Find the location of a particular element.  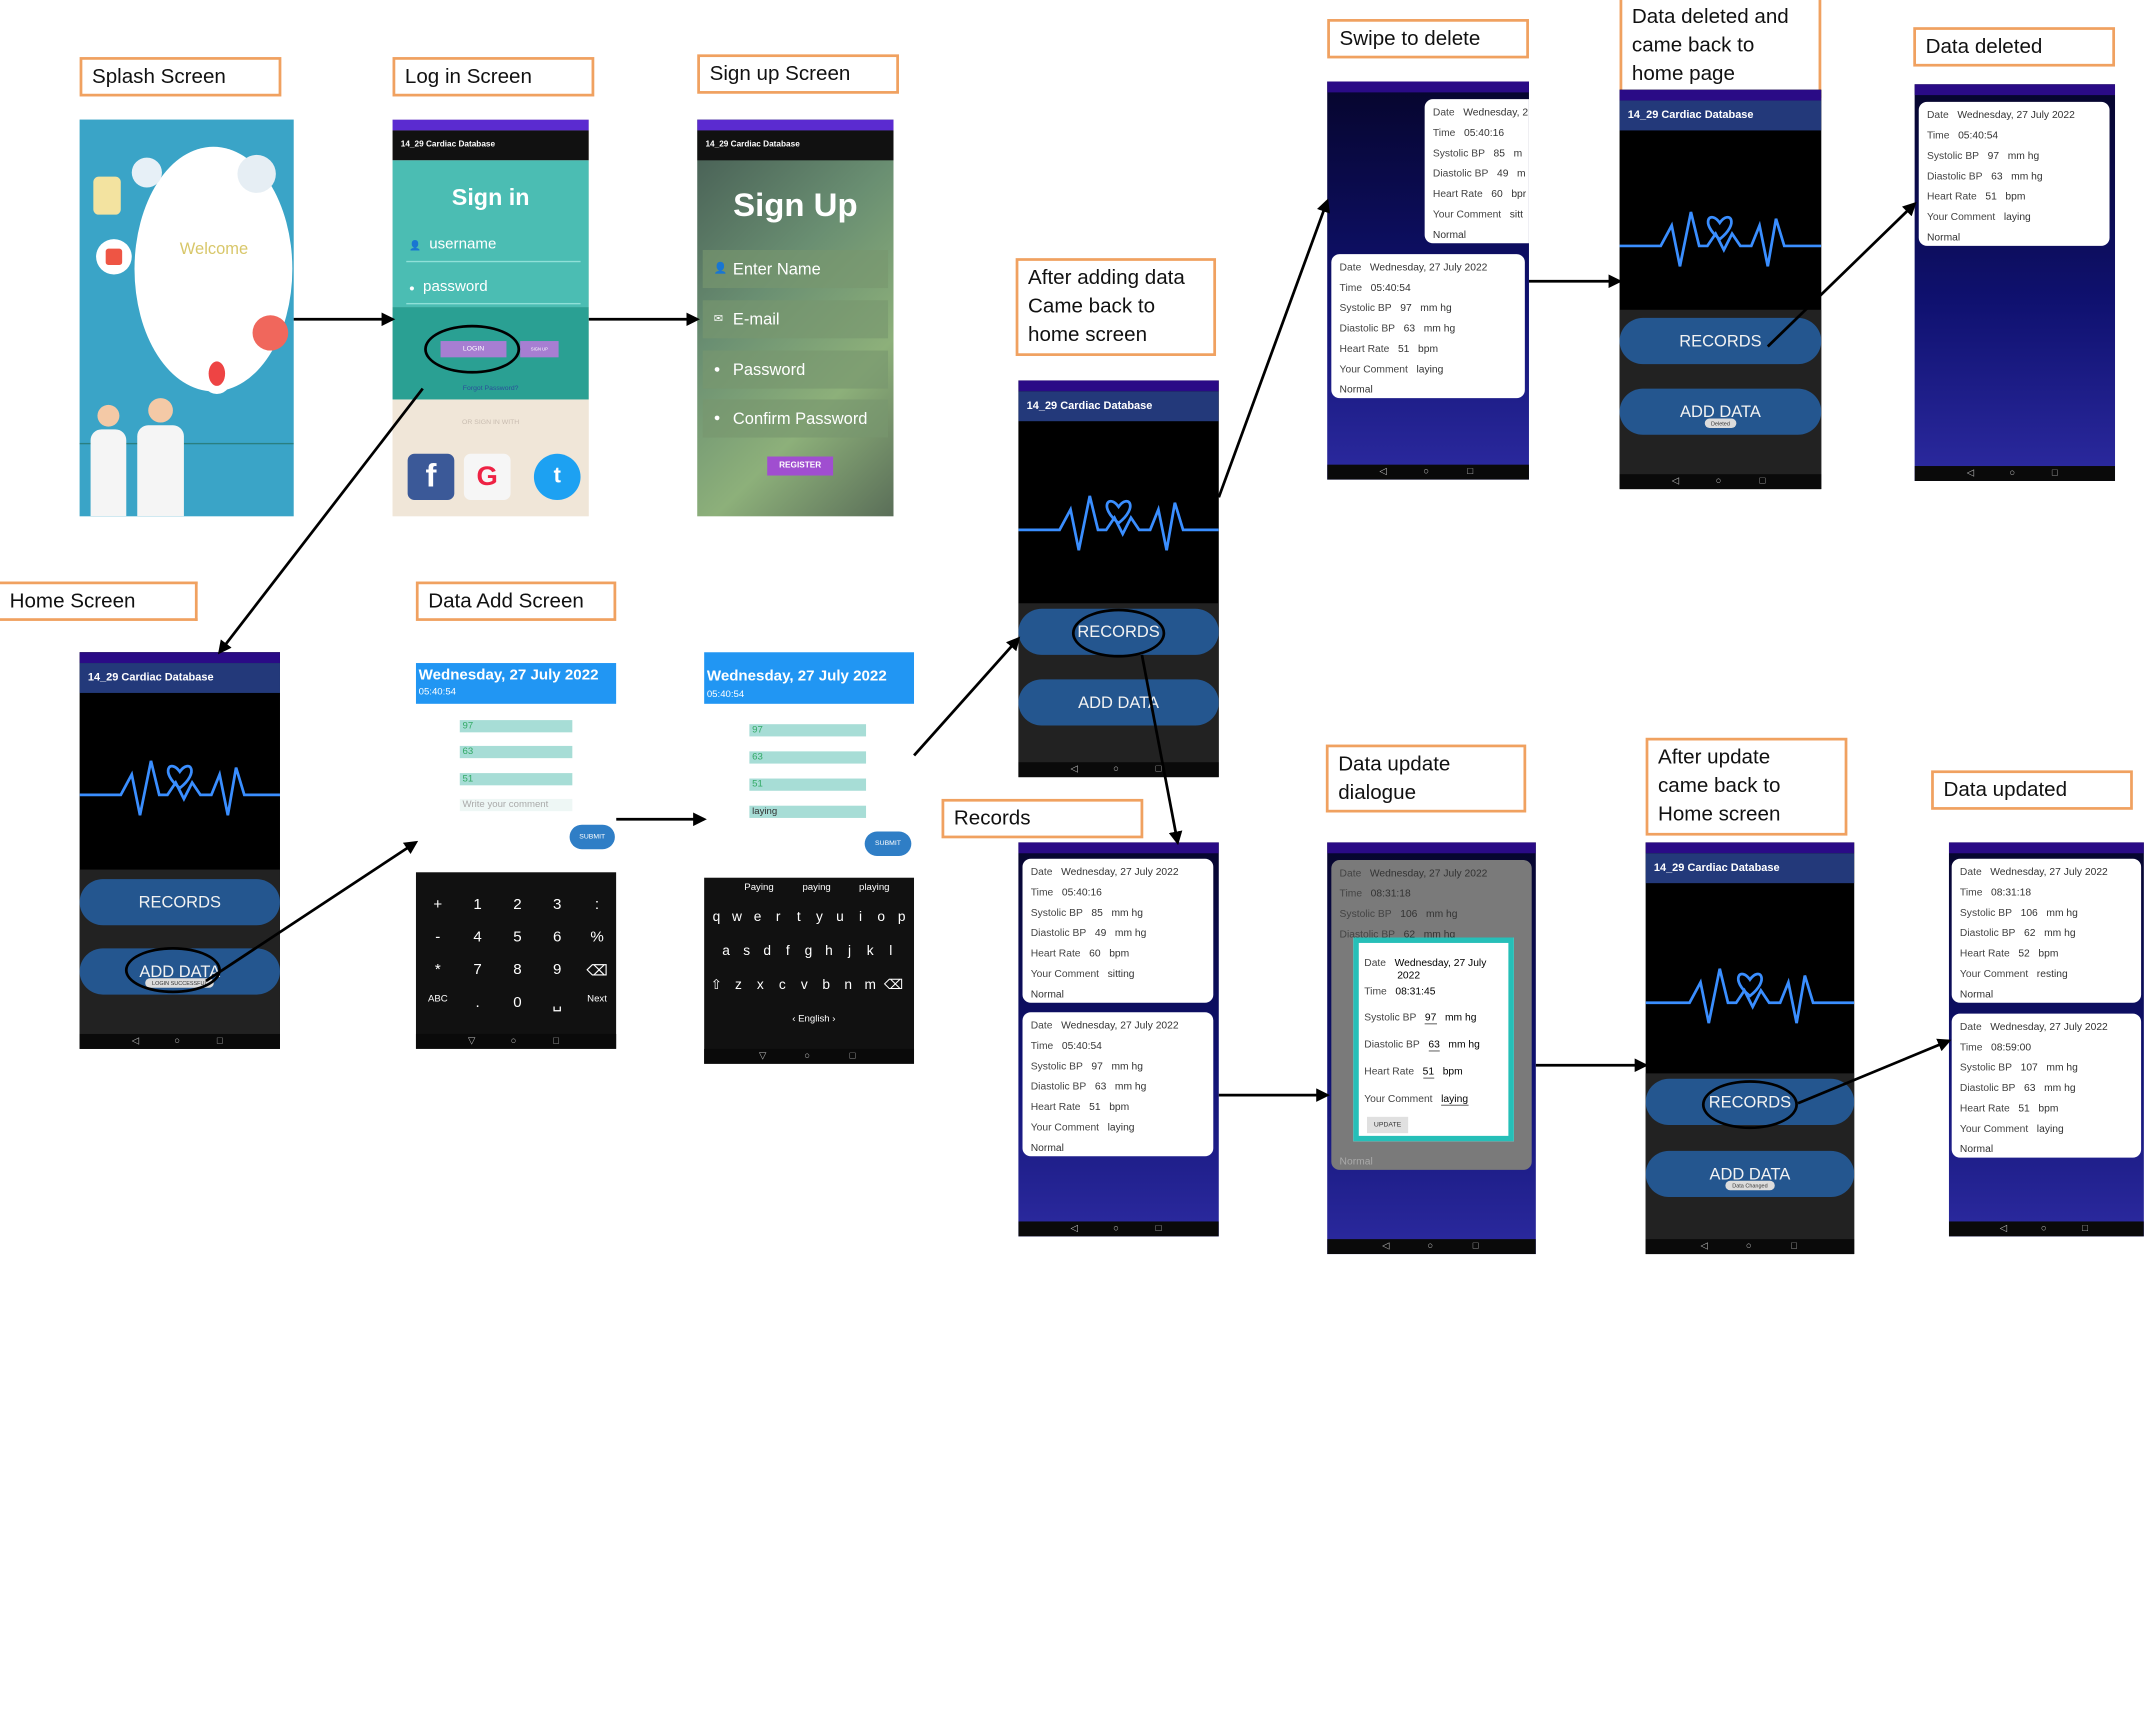

keyboard-key: r is located at coordinates (778, 917).